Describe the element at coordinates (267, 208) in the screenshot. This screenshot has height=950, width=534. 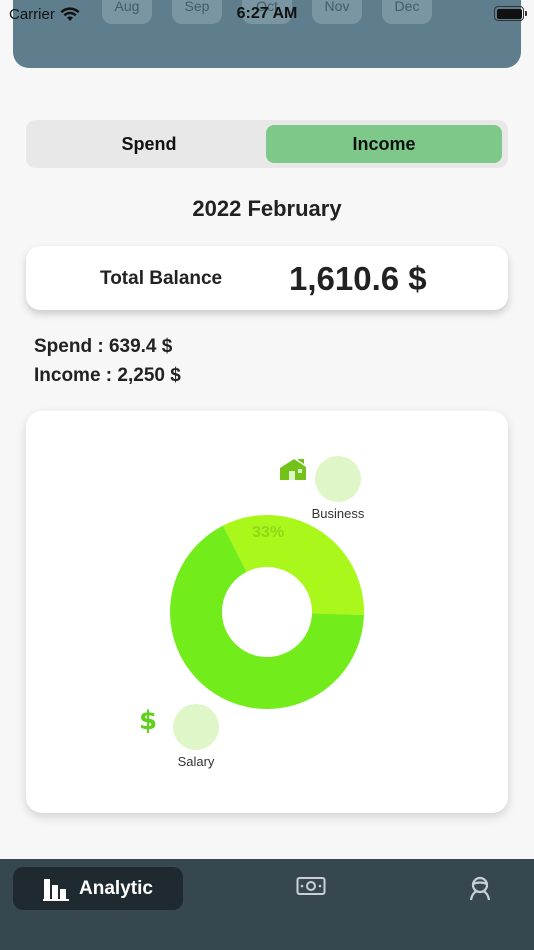
I see `period-title: 2022 February` at that location.